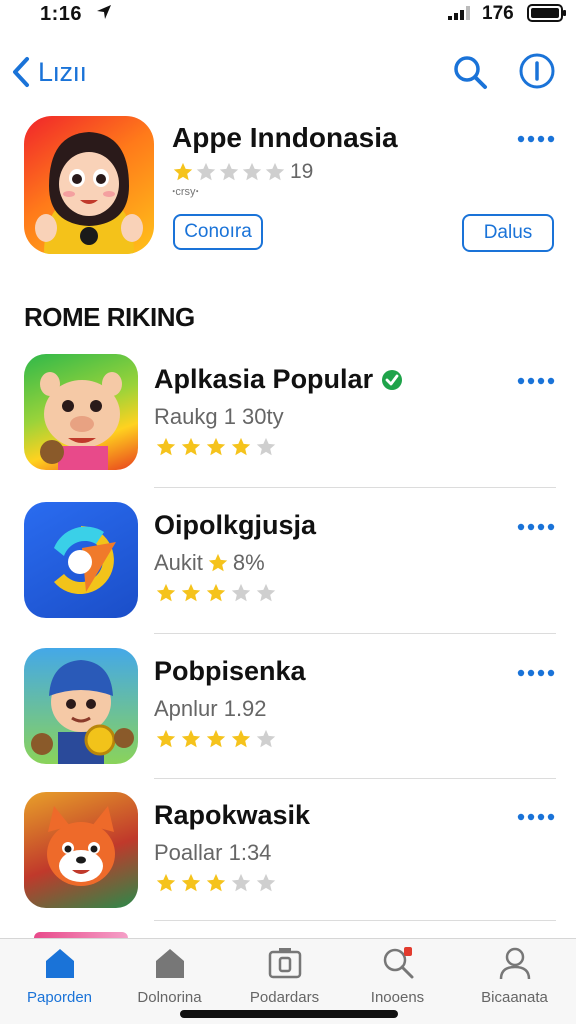 This screenshot has width=576, height=1024. What do you see at coordinates (397, 997) in the screenshot?
I see `tab-label: Inooens` at bounding box center [397, 997].